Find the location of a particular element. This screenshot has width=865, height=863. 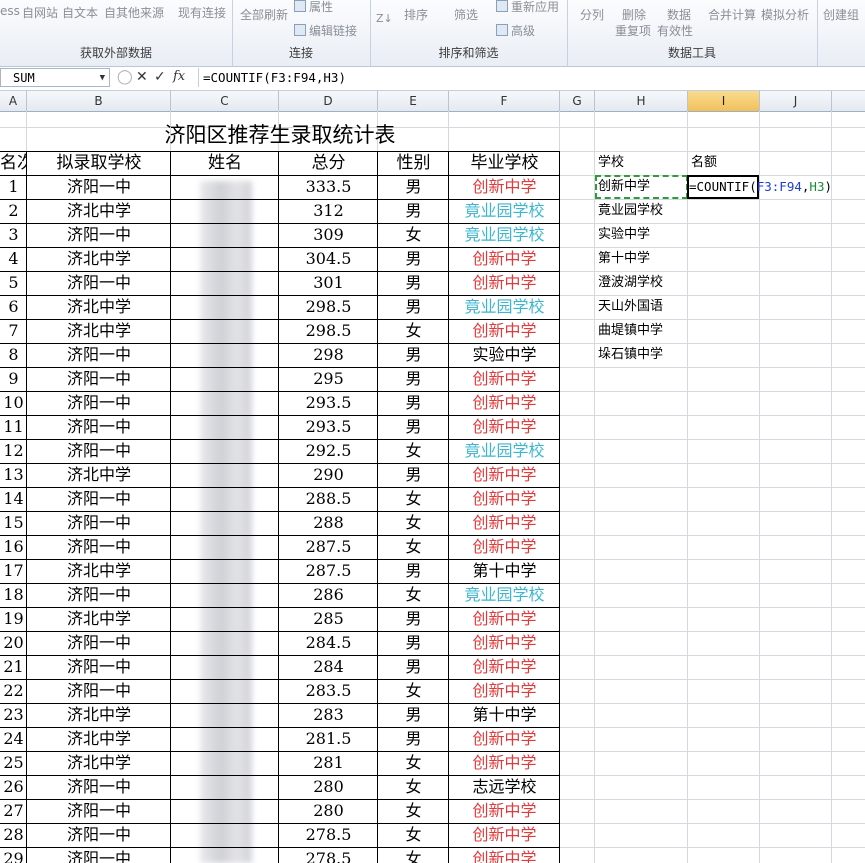

column-header-h: H is located at coordinates (641, 101).